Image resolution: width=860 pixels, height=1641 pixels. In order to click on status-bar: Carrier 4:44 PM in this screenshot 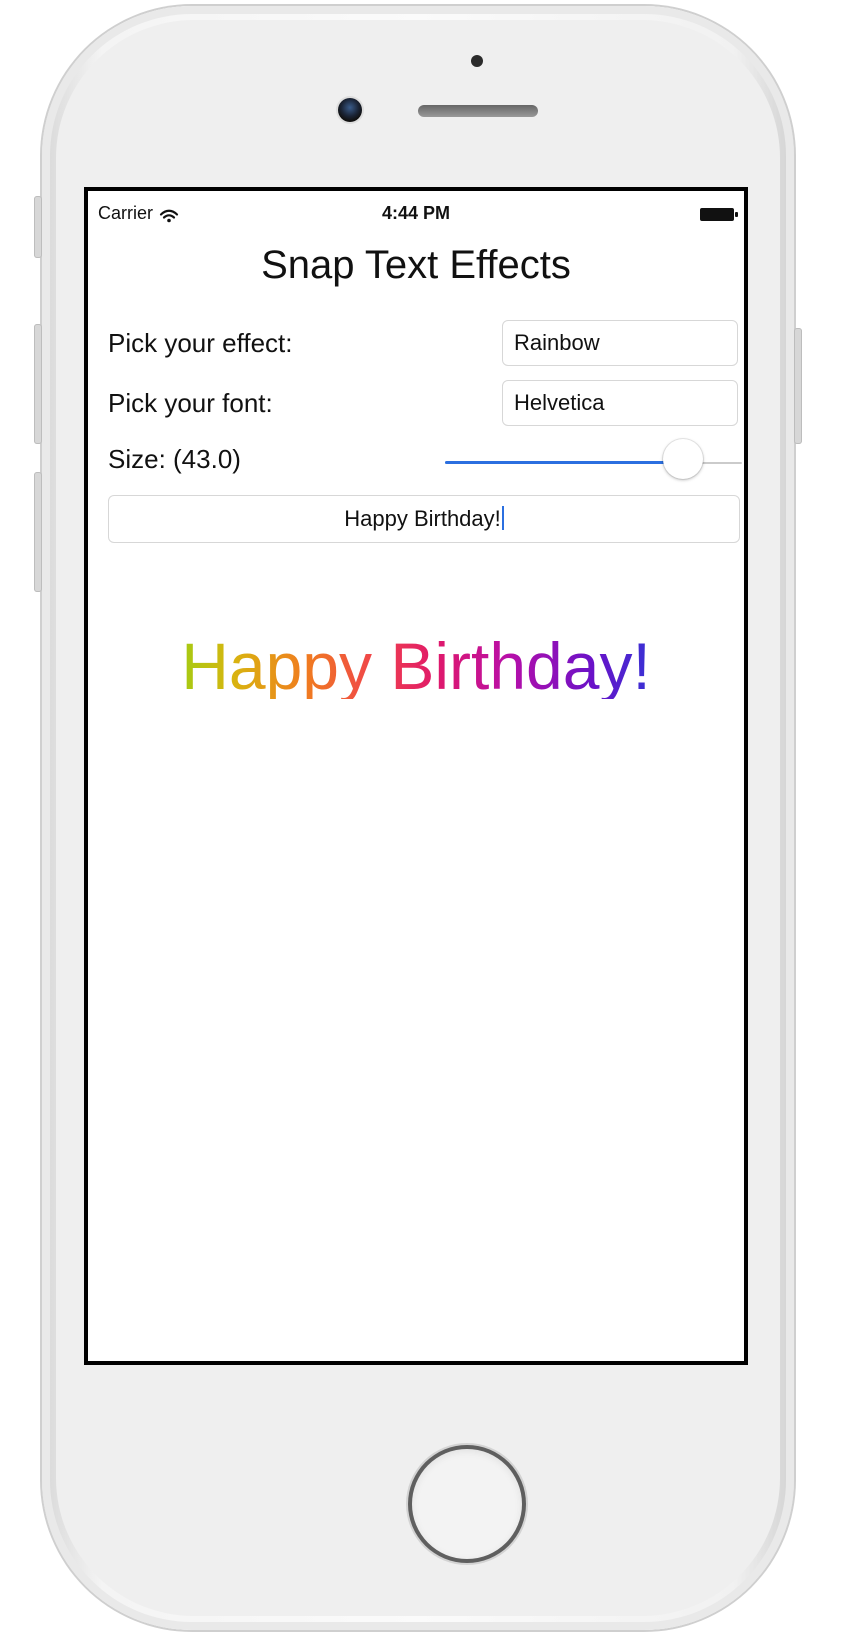, I will do `click(416, 211)`.